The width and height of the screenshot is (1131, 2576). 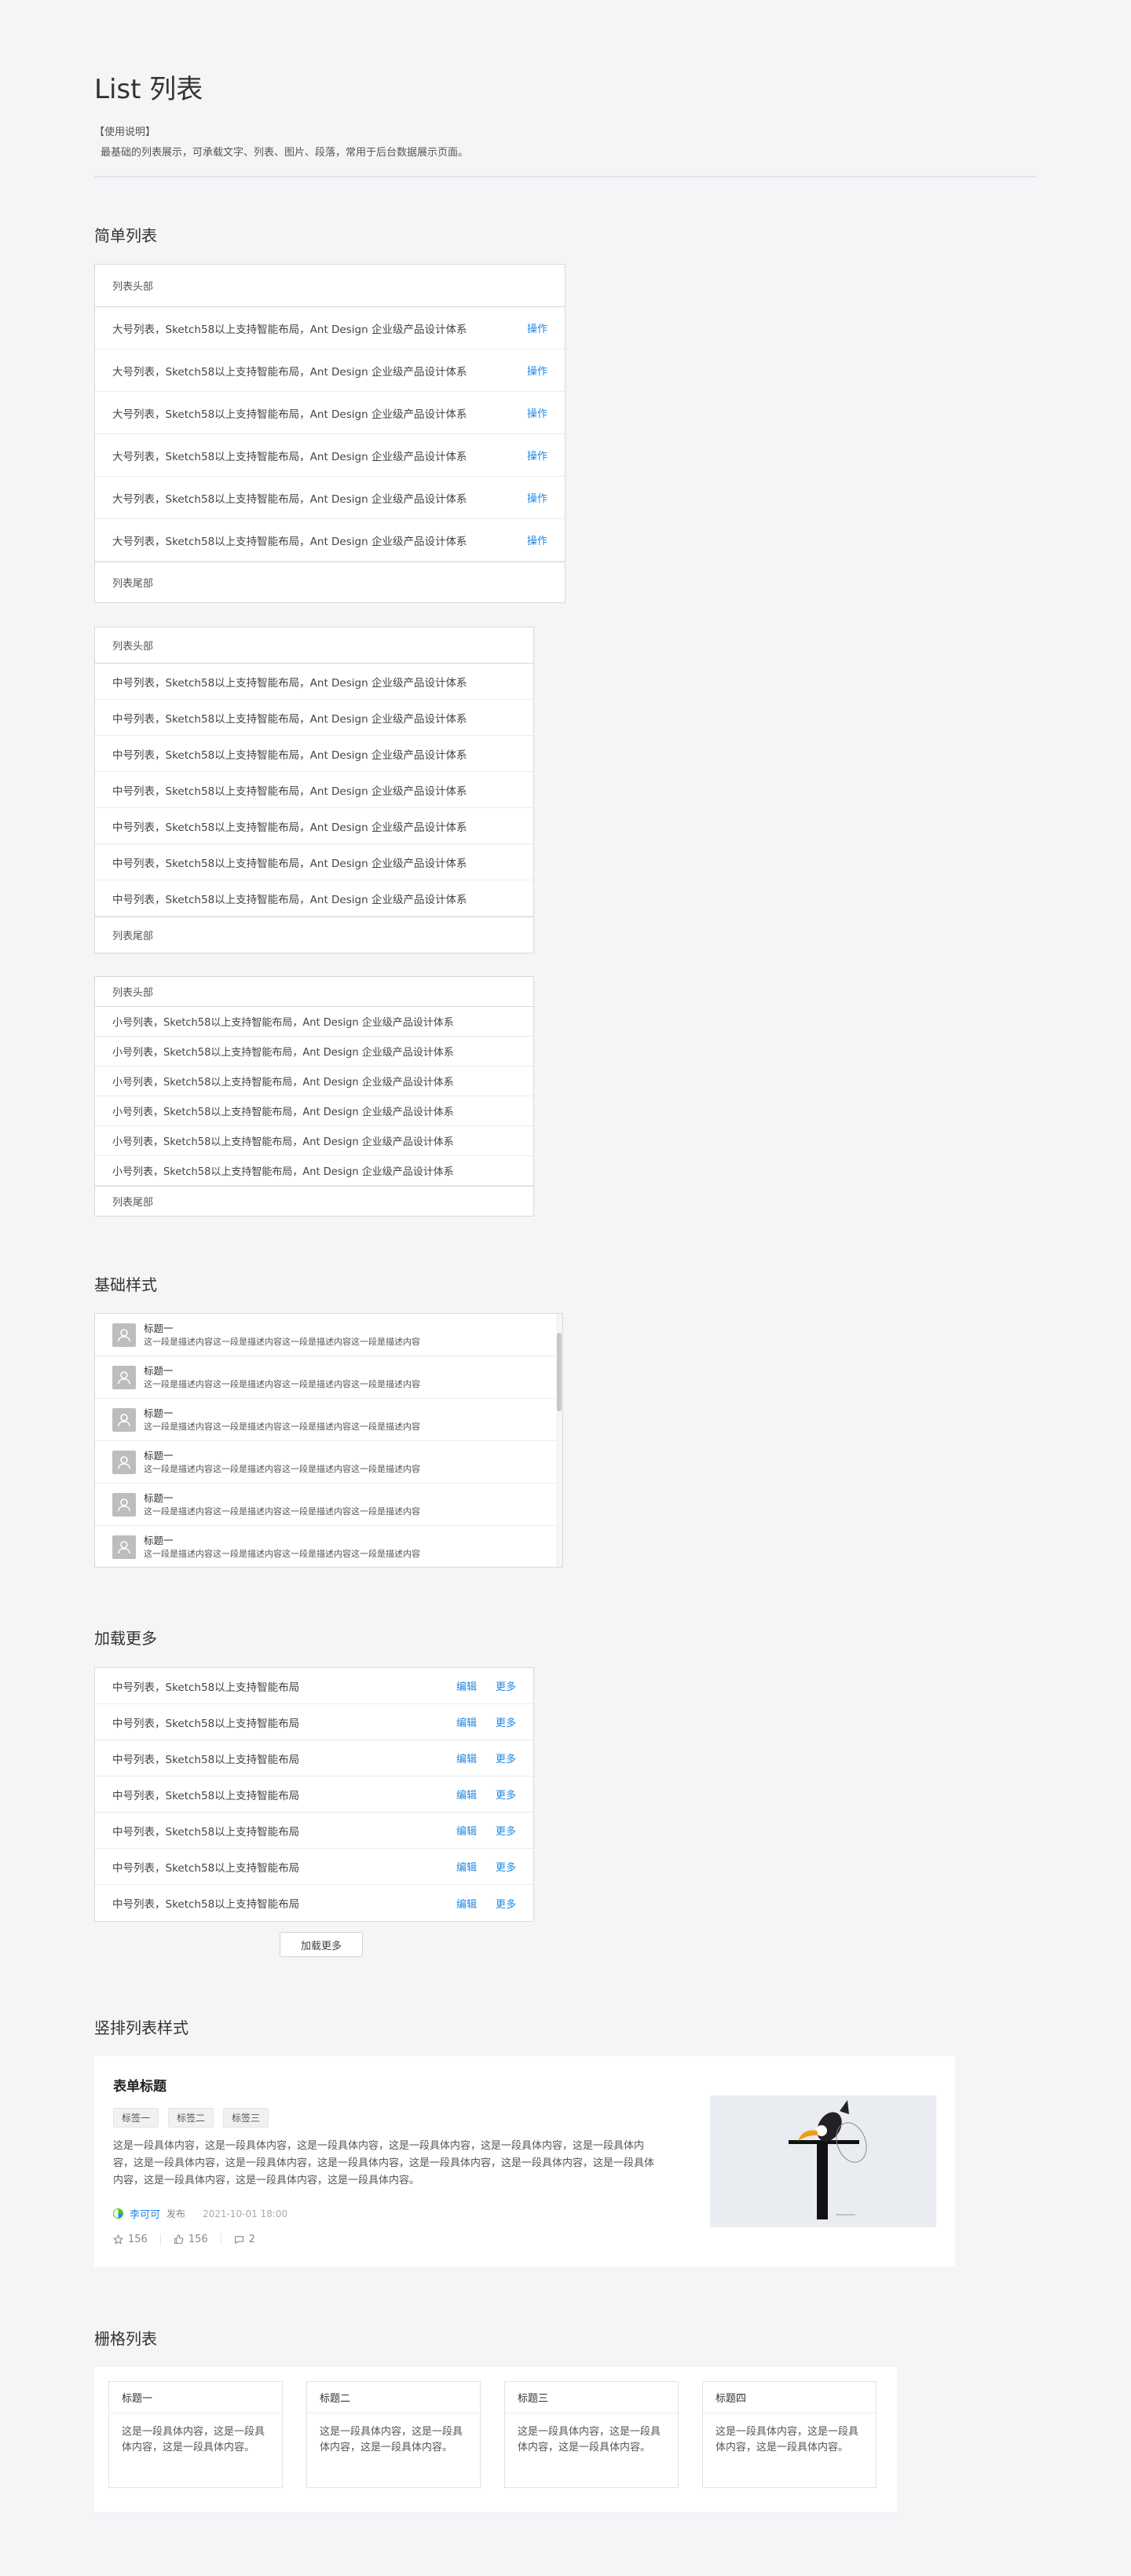 I want to click on section-title-basic: 基础样式, so click(x=125, y=1285).